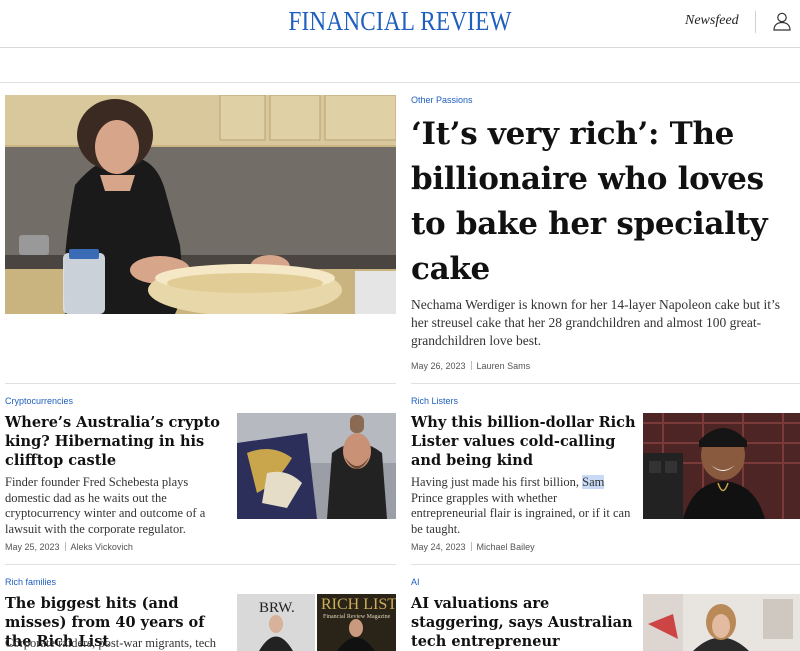  What do you see at coordinates (712, 21) in the screenshot?
I see `newsfeed-link: Newsfeed` at bounding box center [712, 21].